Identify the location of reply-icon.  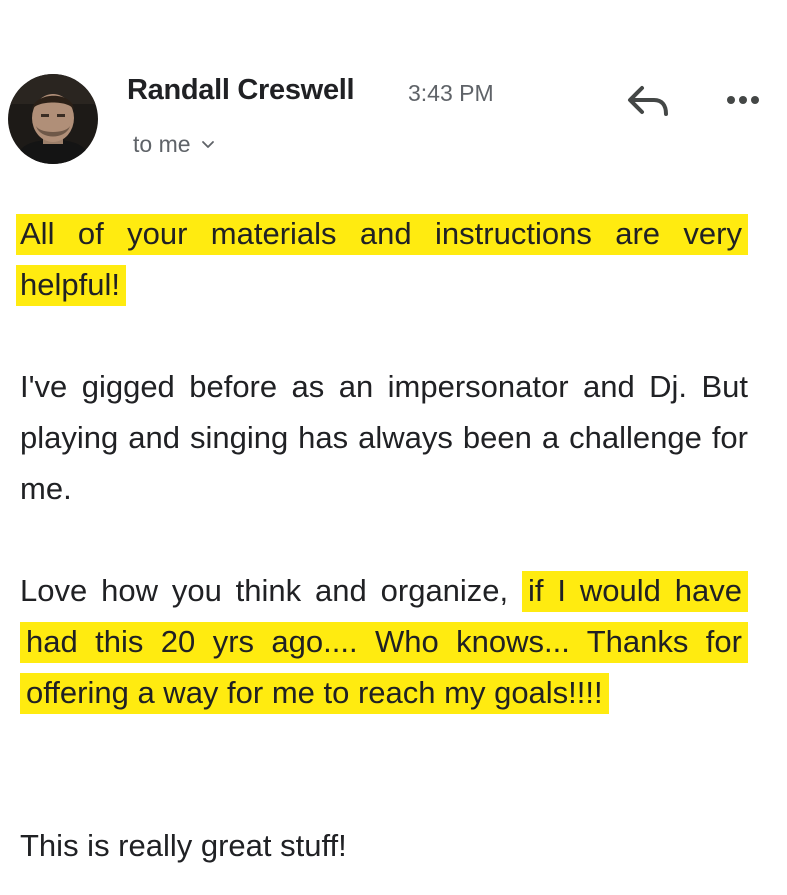
(648, 101).